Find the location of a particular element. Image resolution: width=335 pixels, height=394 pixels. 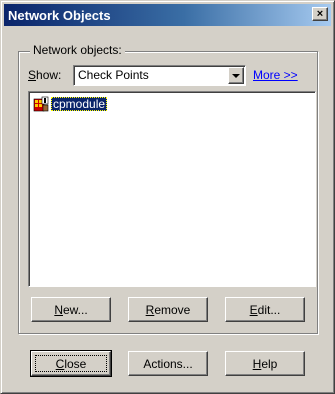

checkpoint-gateway-icon is located at coordinates (41, 104).